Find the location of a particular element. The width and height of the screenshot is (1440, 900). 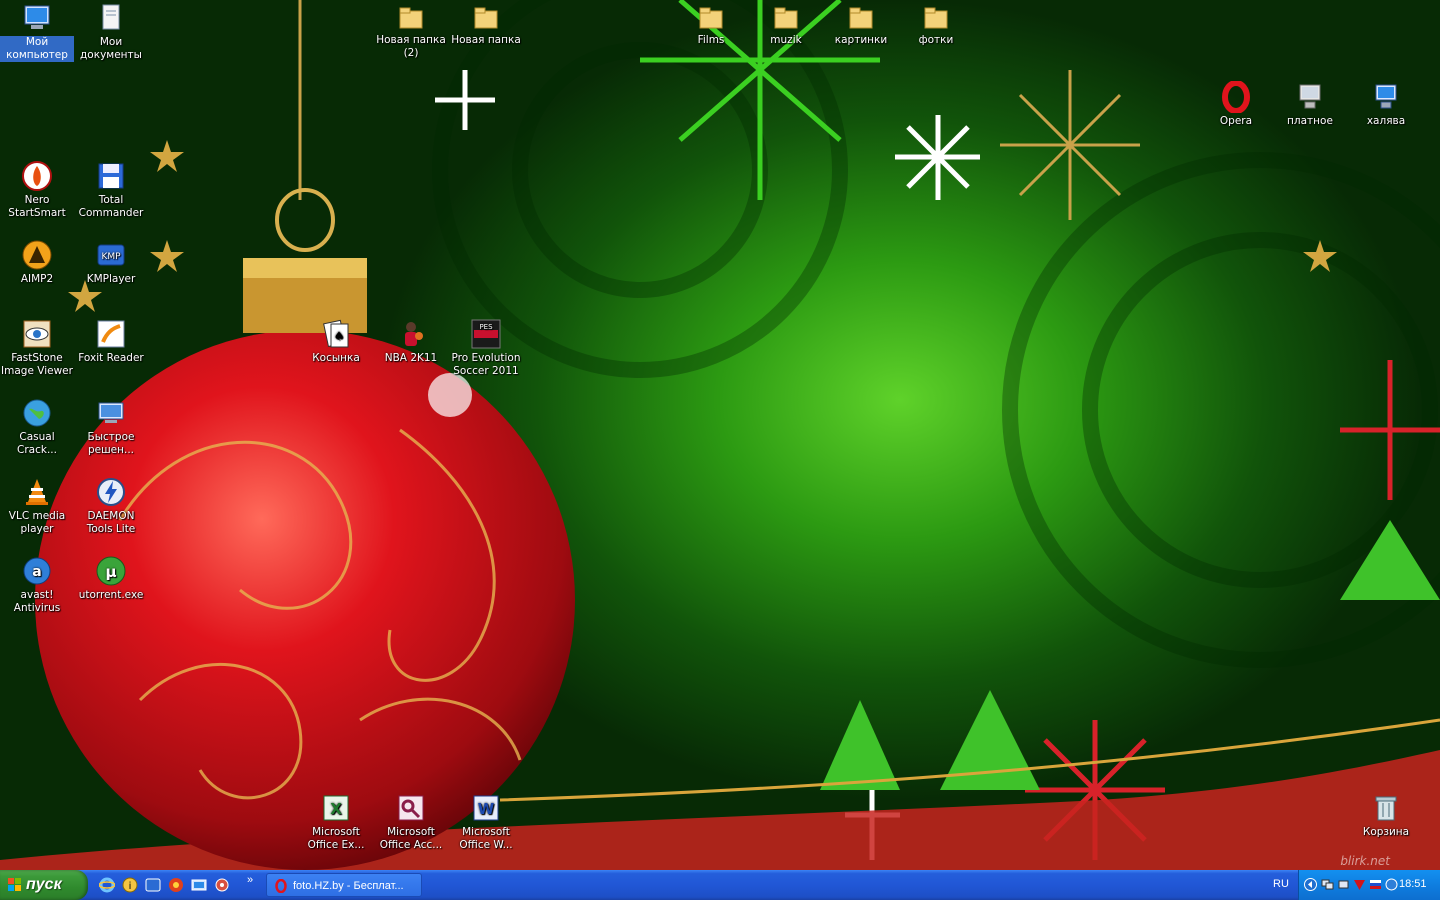

my-computer-icon: Мой компьютер is located at coordinates (37, 32).